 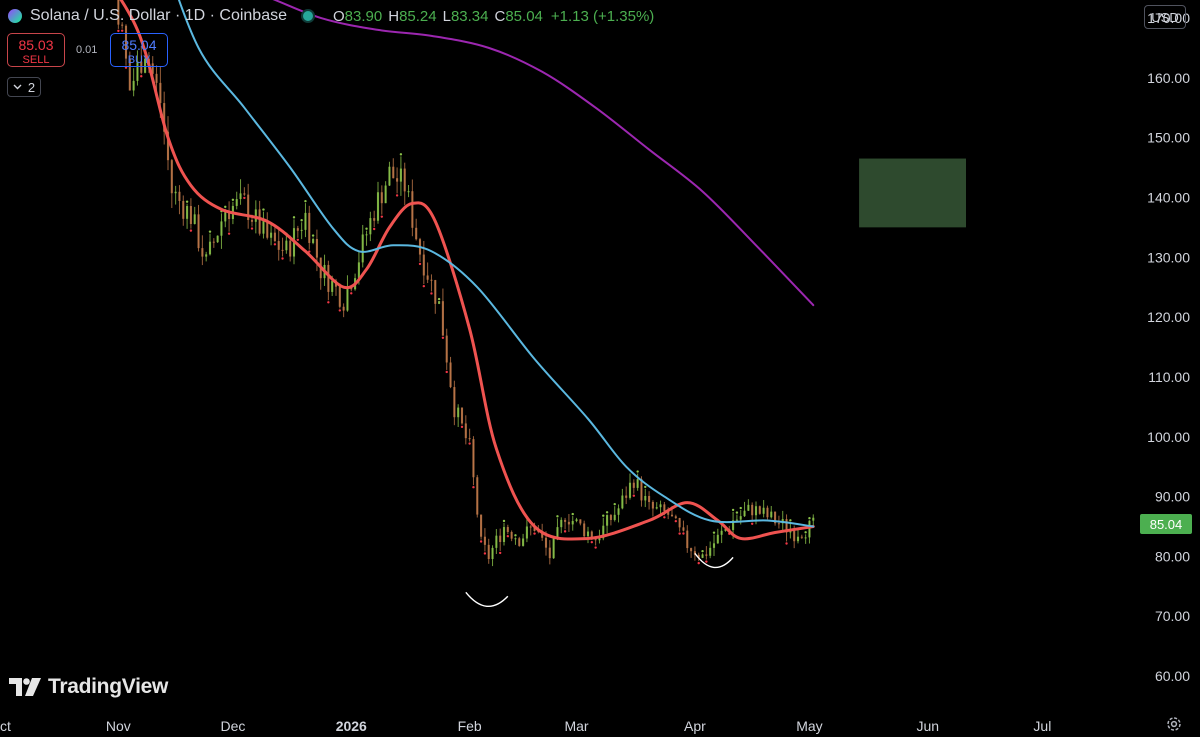 I want to click on change-value: +1.13 (+1.35%), so click(x=602, y=16).